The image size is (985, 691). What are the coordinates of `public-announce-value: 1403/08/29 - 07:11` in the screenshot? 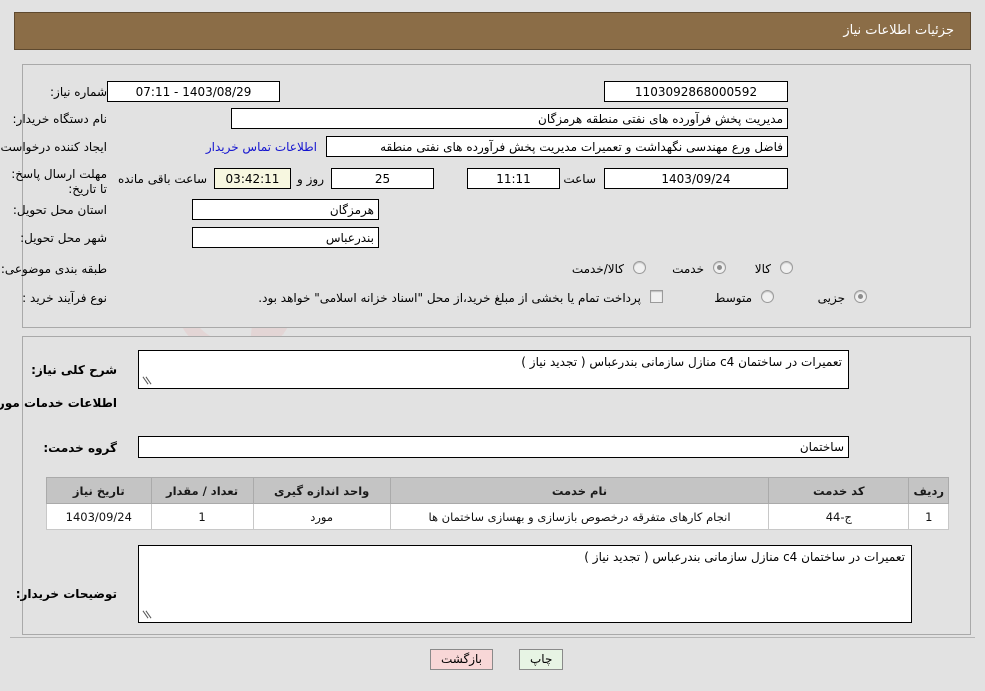 It's located at (193, 91).